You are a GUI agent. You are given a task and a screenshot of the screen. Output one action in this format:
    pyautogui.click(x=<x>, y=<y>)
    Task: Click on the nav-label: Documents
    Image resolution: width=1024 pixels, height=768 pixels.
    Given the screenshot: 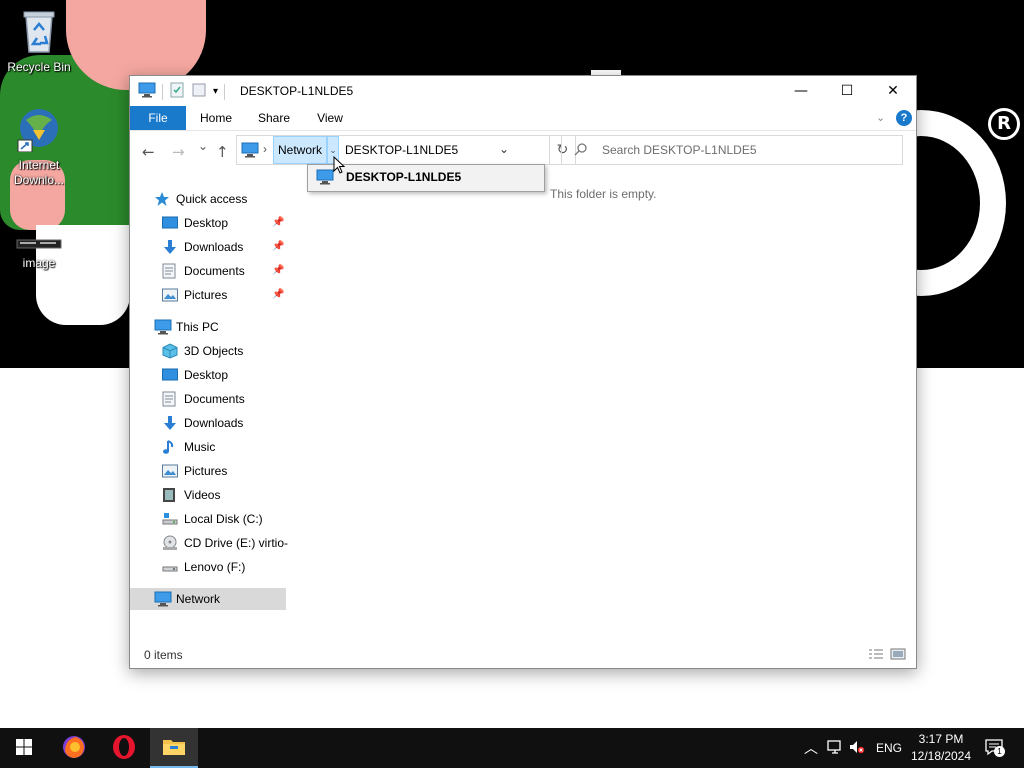 What is the action you would take?
    pyautogui.click(x=214, y=271)
    